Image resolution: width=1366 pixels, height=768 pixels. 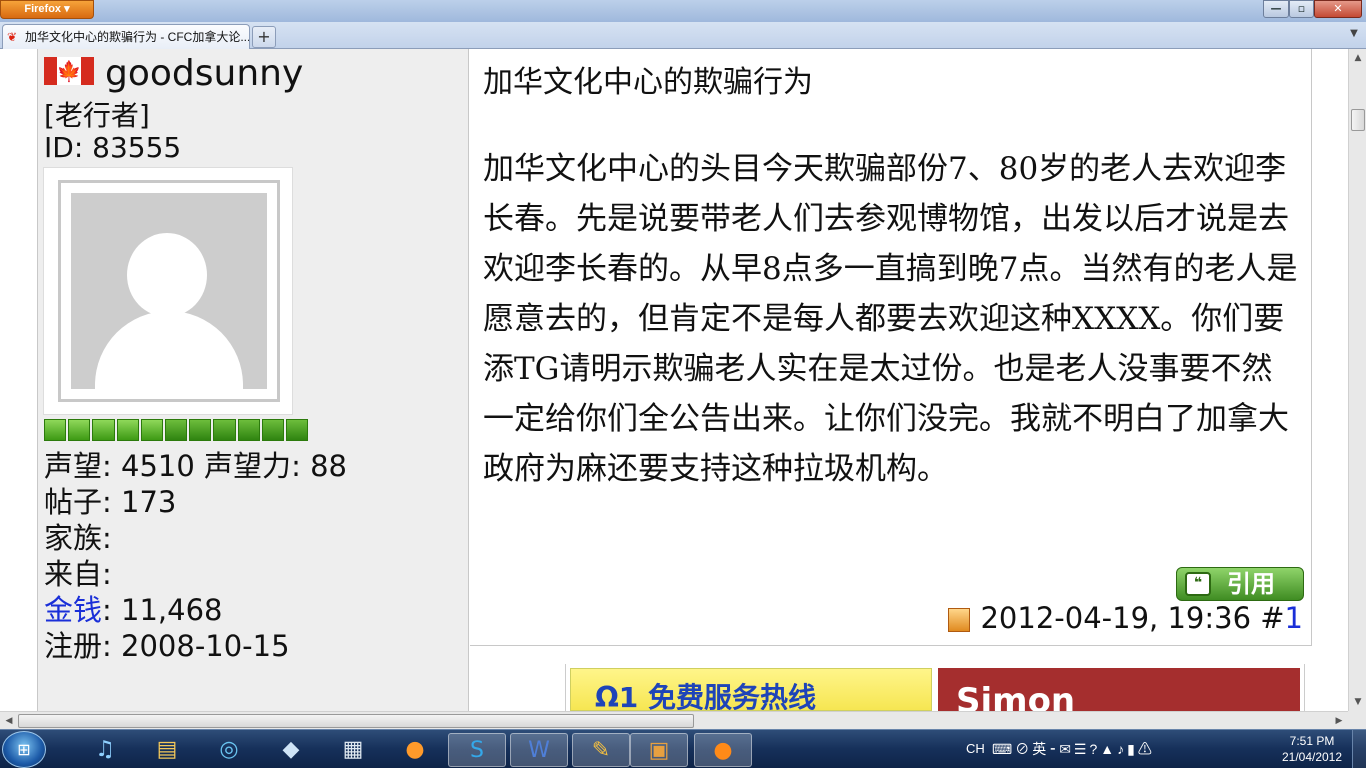 What do you see at coordinates (959, 620) in the screenshot?
I see `post-status-icon` at bounding box center [959, 620].